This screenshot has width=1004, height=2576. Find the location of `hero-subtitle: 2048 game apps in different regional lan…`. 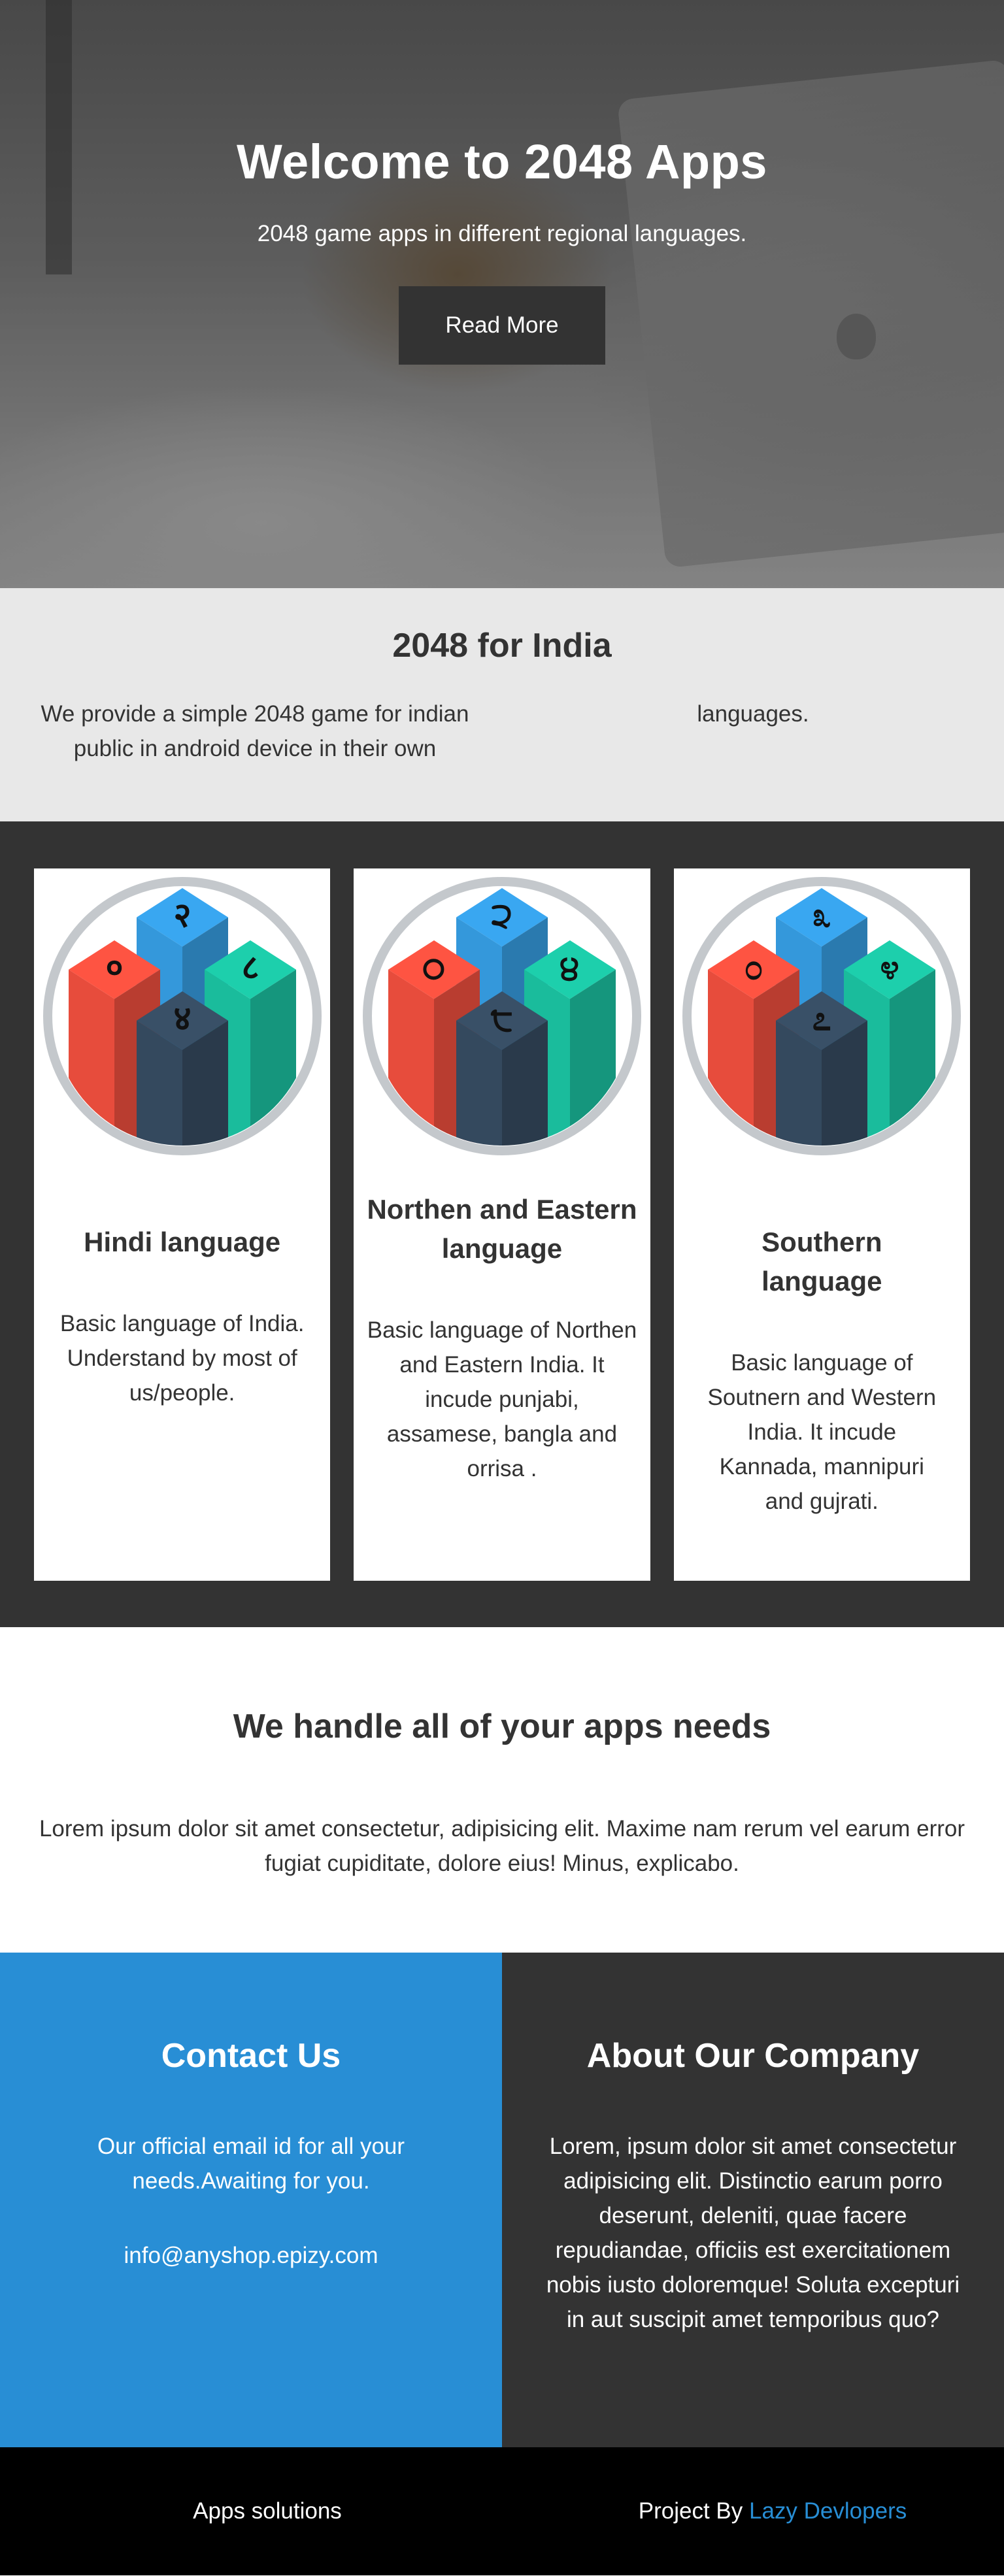

hero-subtitle: 2048 game apps in different regional lan… is located at coordinates (502, 233).